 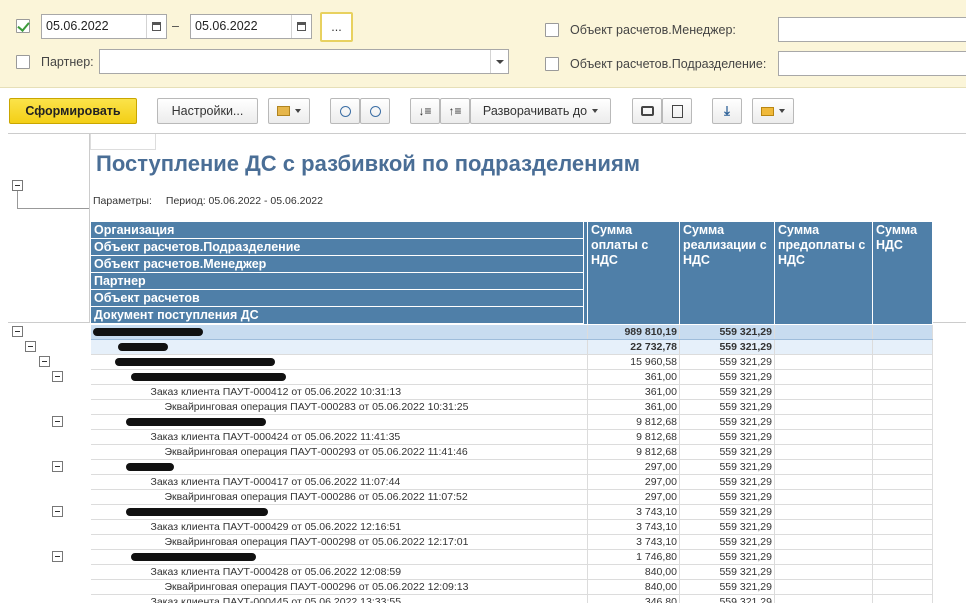 What do you see at coordinates (511, 422) in the screenshot?
I see `table-row: 9 812,68 559 321,29` at bounding box center [511, 422].